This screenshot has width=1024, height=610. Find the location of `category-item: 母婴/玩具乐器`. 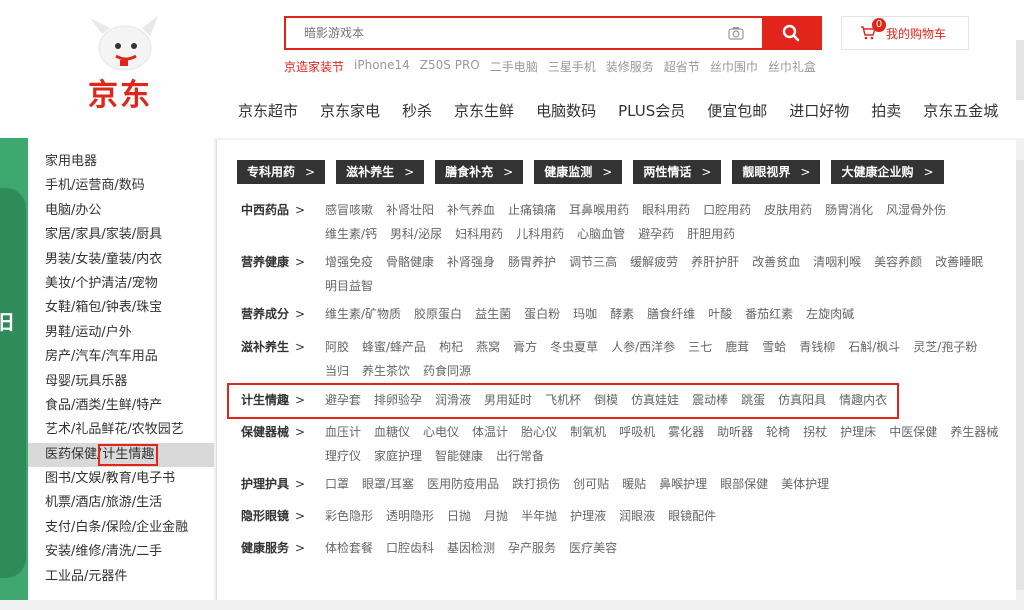

category-item: 母婴/玩具乐器 is located at coordinates (121, 382).